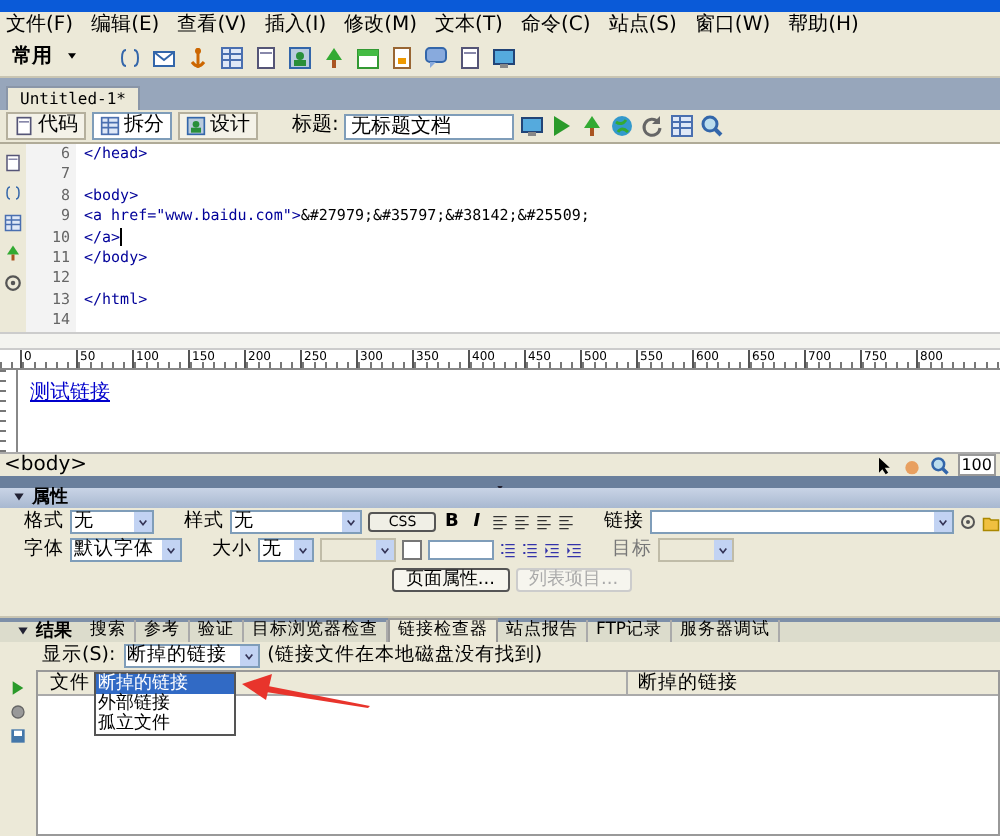  Describe the element at coordinates (126, 550) in the screenshot. I see `font-dropdown: 默认字体` at that location.